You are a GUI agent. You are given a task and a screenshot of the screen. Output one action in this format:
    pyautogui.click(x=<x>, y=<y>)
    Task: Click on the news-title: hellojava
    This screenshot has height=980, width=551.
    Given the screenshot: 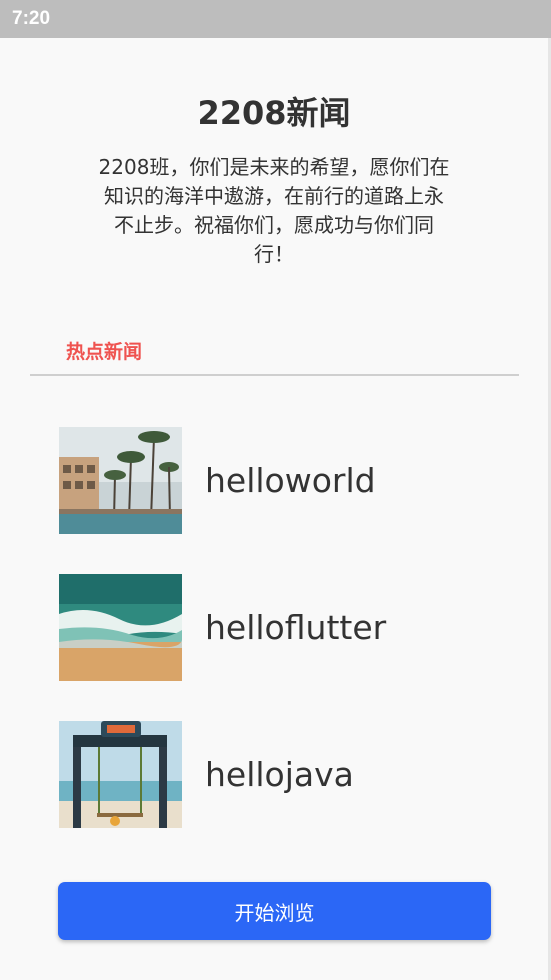 What is the action you would take?
    pyautogui.click(x=279, y=774)
    